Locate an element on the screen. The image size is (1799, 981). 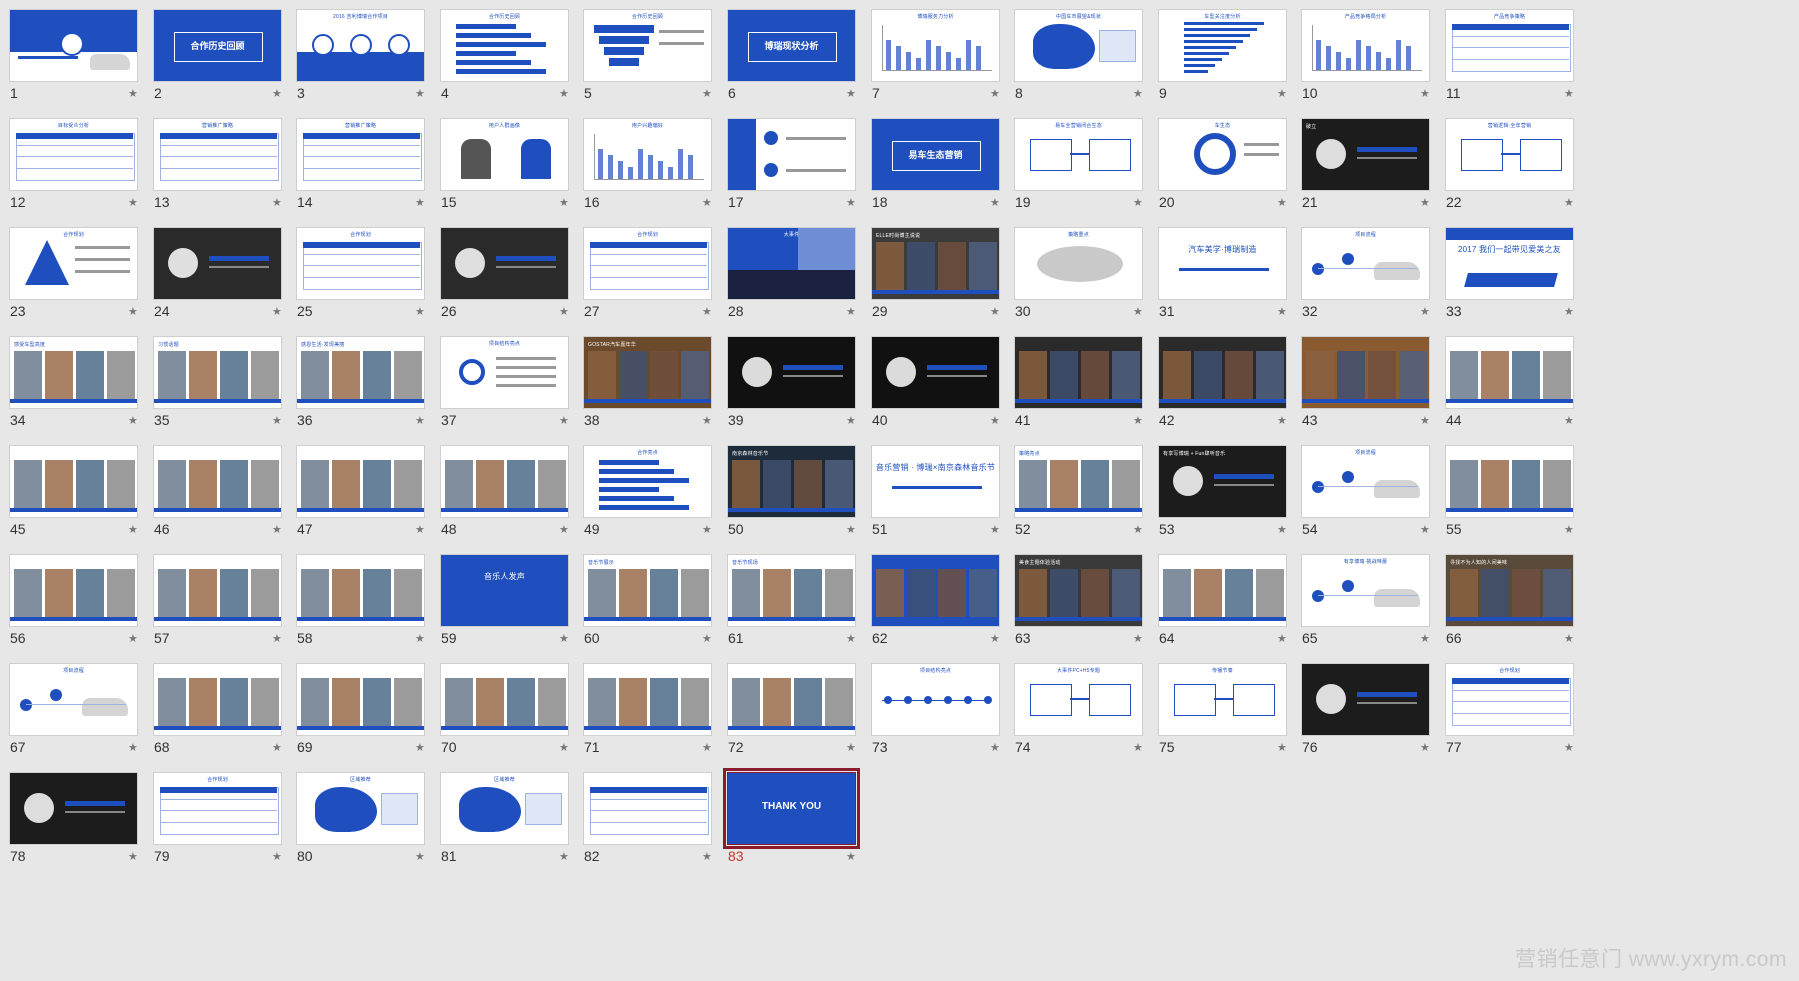
slide-item: 39 ★ is located at coordinates (791, 389).